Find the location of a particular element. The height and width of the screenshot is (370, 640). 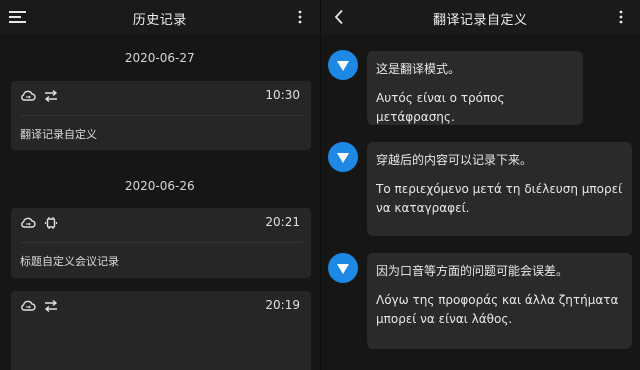

translation-topbar: 翻译记录自定义 is located at coordinates (480, 17).